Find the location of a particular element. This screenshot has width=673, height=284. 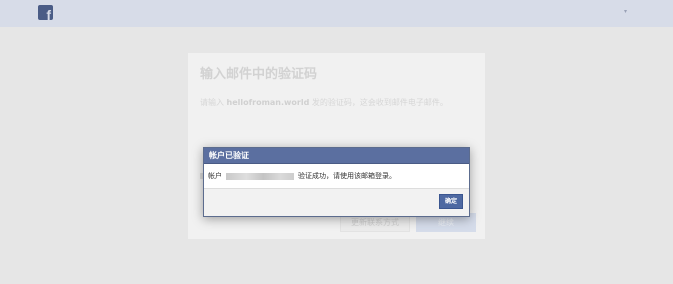

message-prefix: 帐户 is located at coordinates (215, 176).